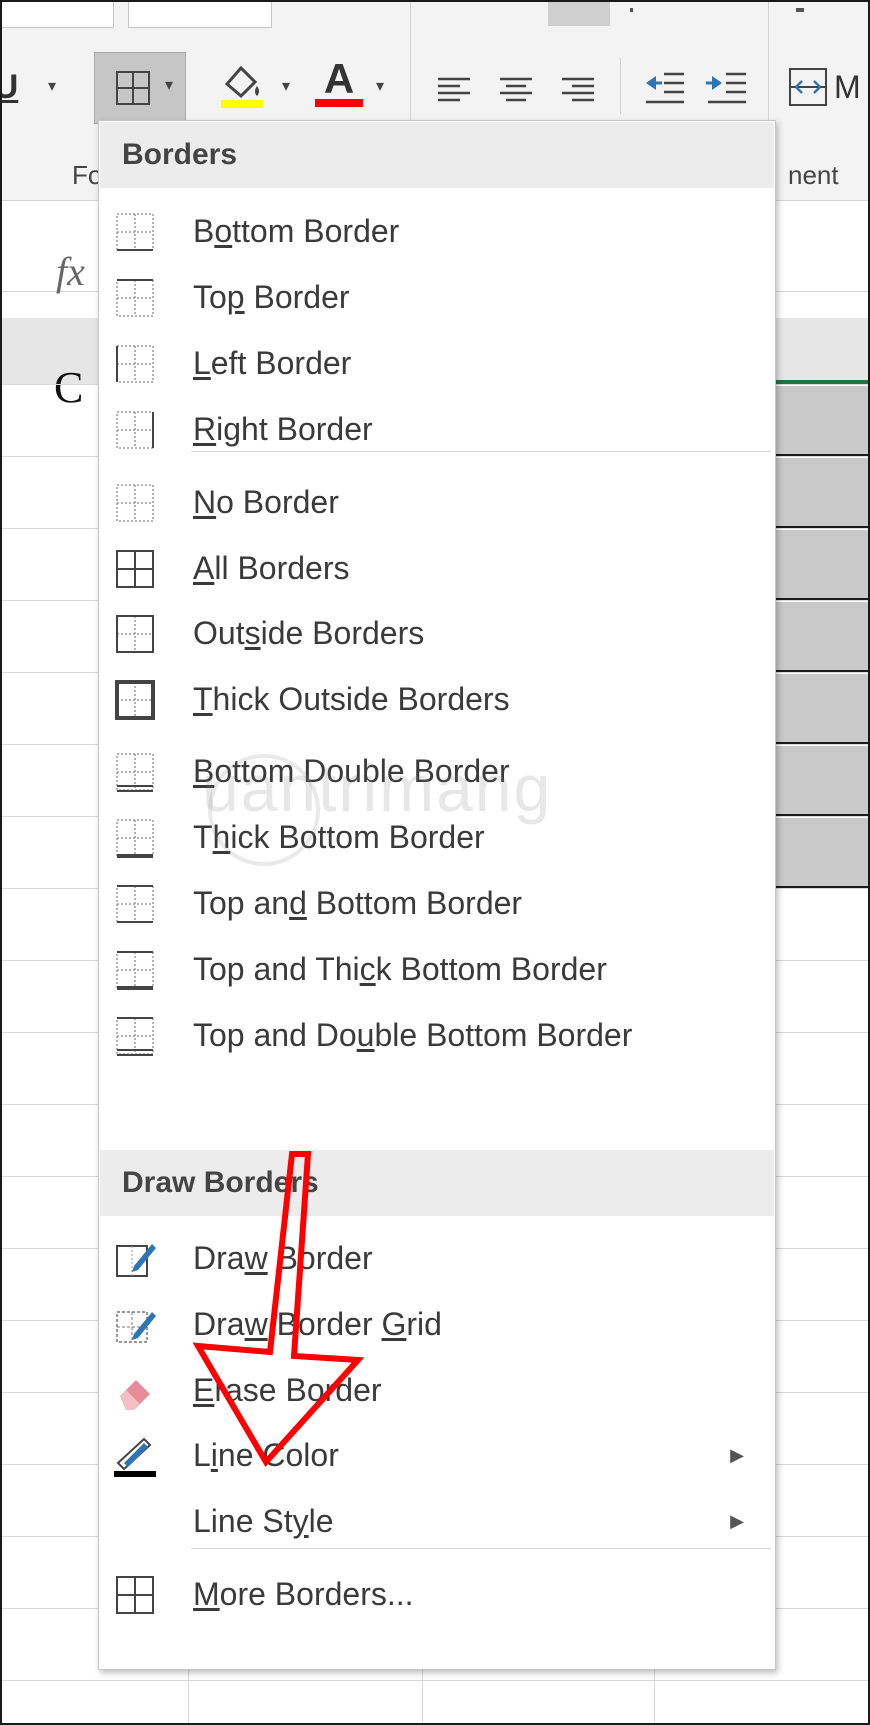  What do you see at coordinates (620, 86) in the screenshot?
I see `ribbon-separator` at bounding box center [620, 86].